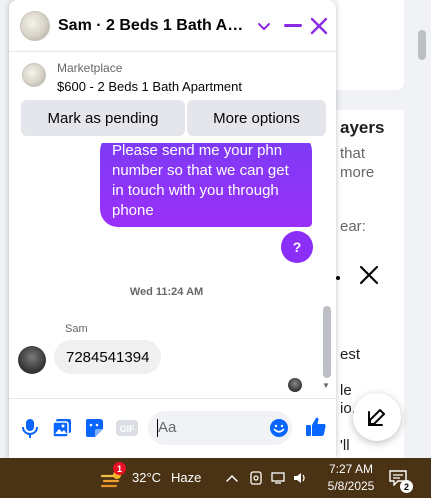 This screenshot has height=498, width=431. I want to click on background-text: est, so click(350, 354).